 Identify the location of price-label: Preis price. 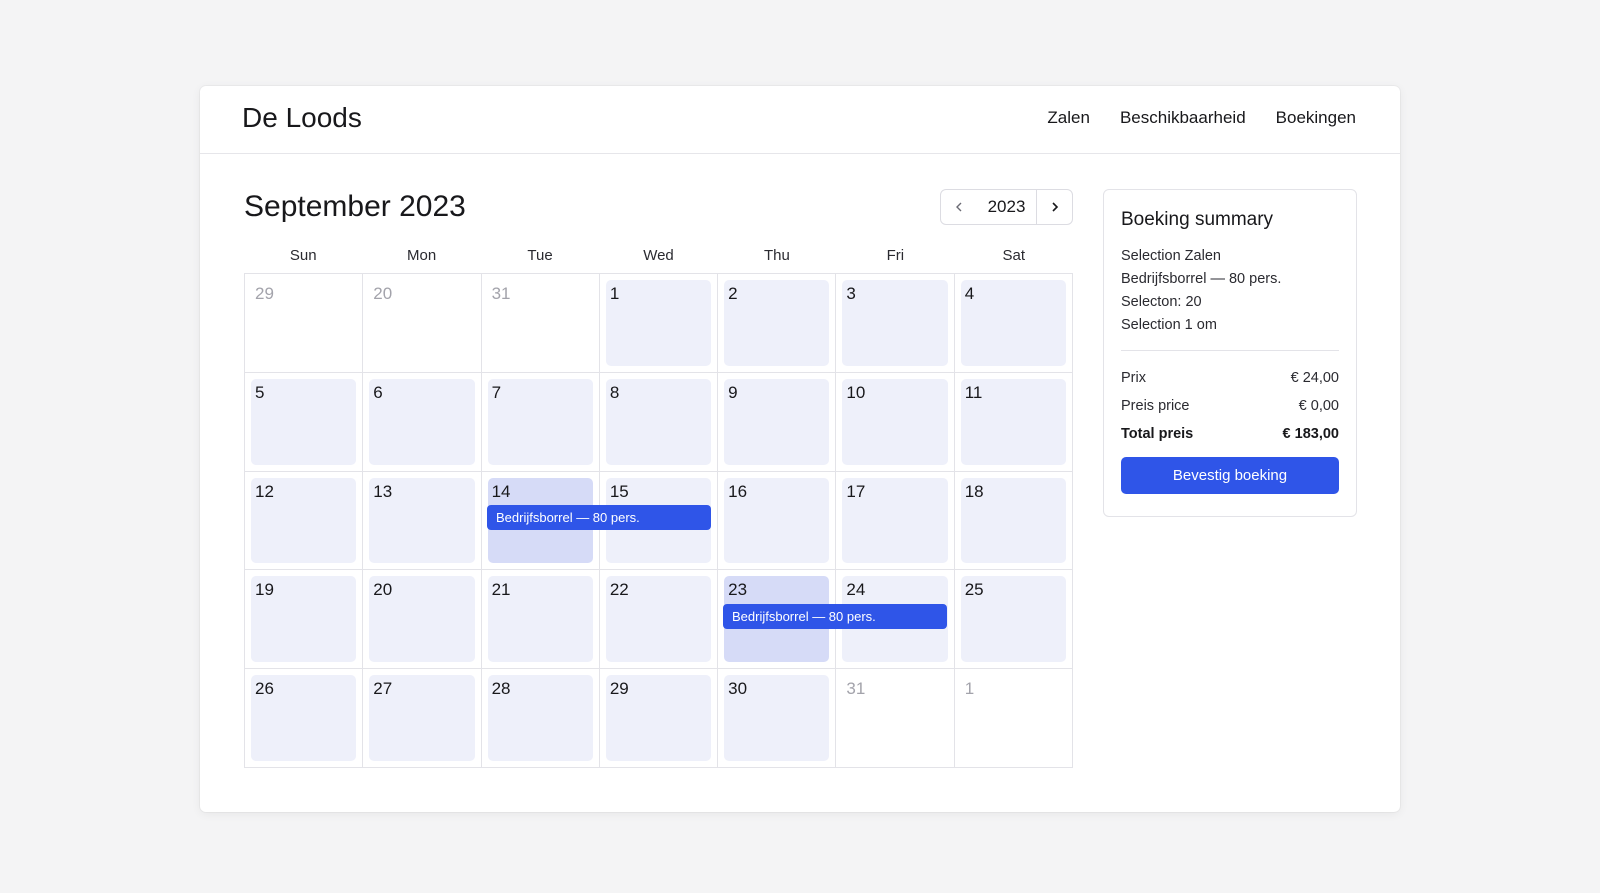
(1155, 406).